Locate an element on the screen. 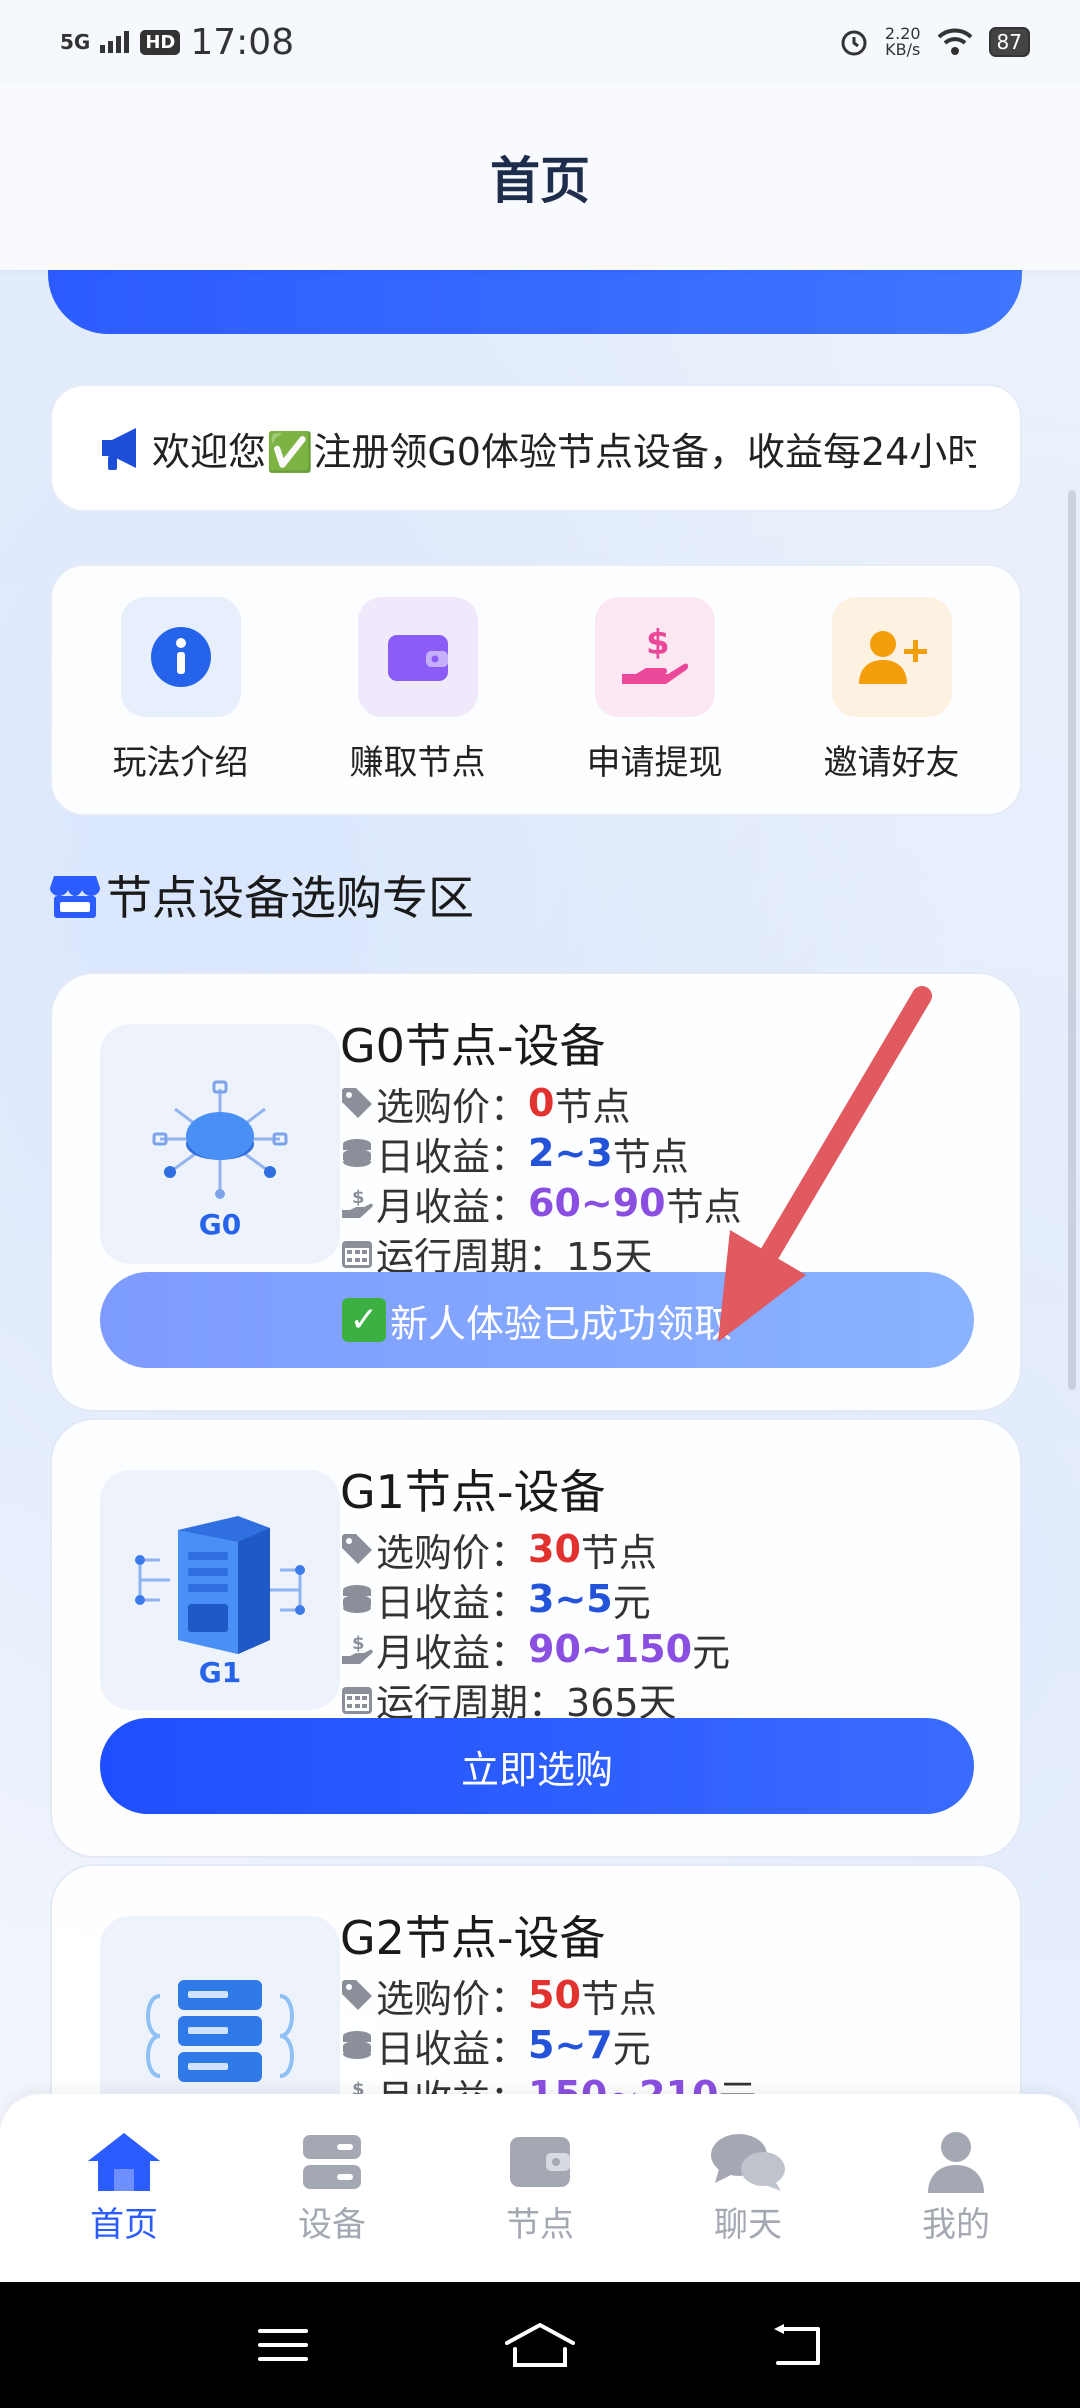 The height and width of the screenshot is (2408, 1080). daily-income-row: 日收益： 3~5 元 is located at coordinates (535, 1599).